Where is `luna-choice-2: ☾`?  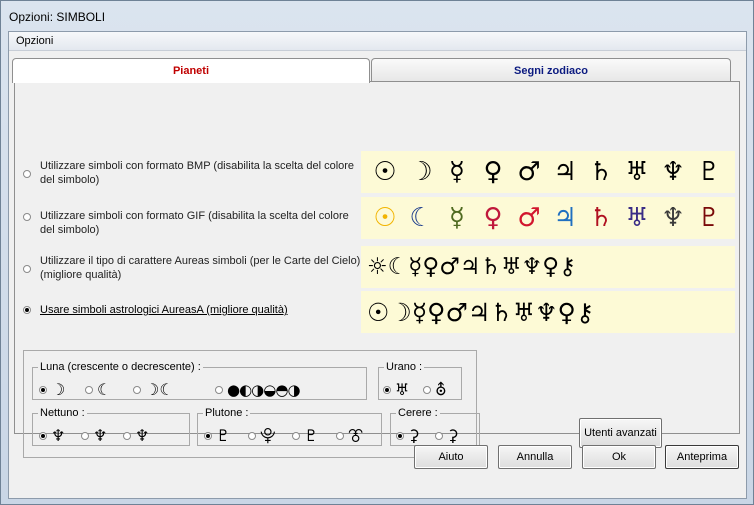 luna-choice-2: ☾ is located at coordinates (98, 390).